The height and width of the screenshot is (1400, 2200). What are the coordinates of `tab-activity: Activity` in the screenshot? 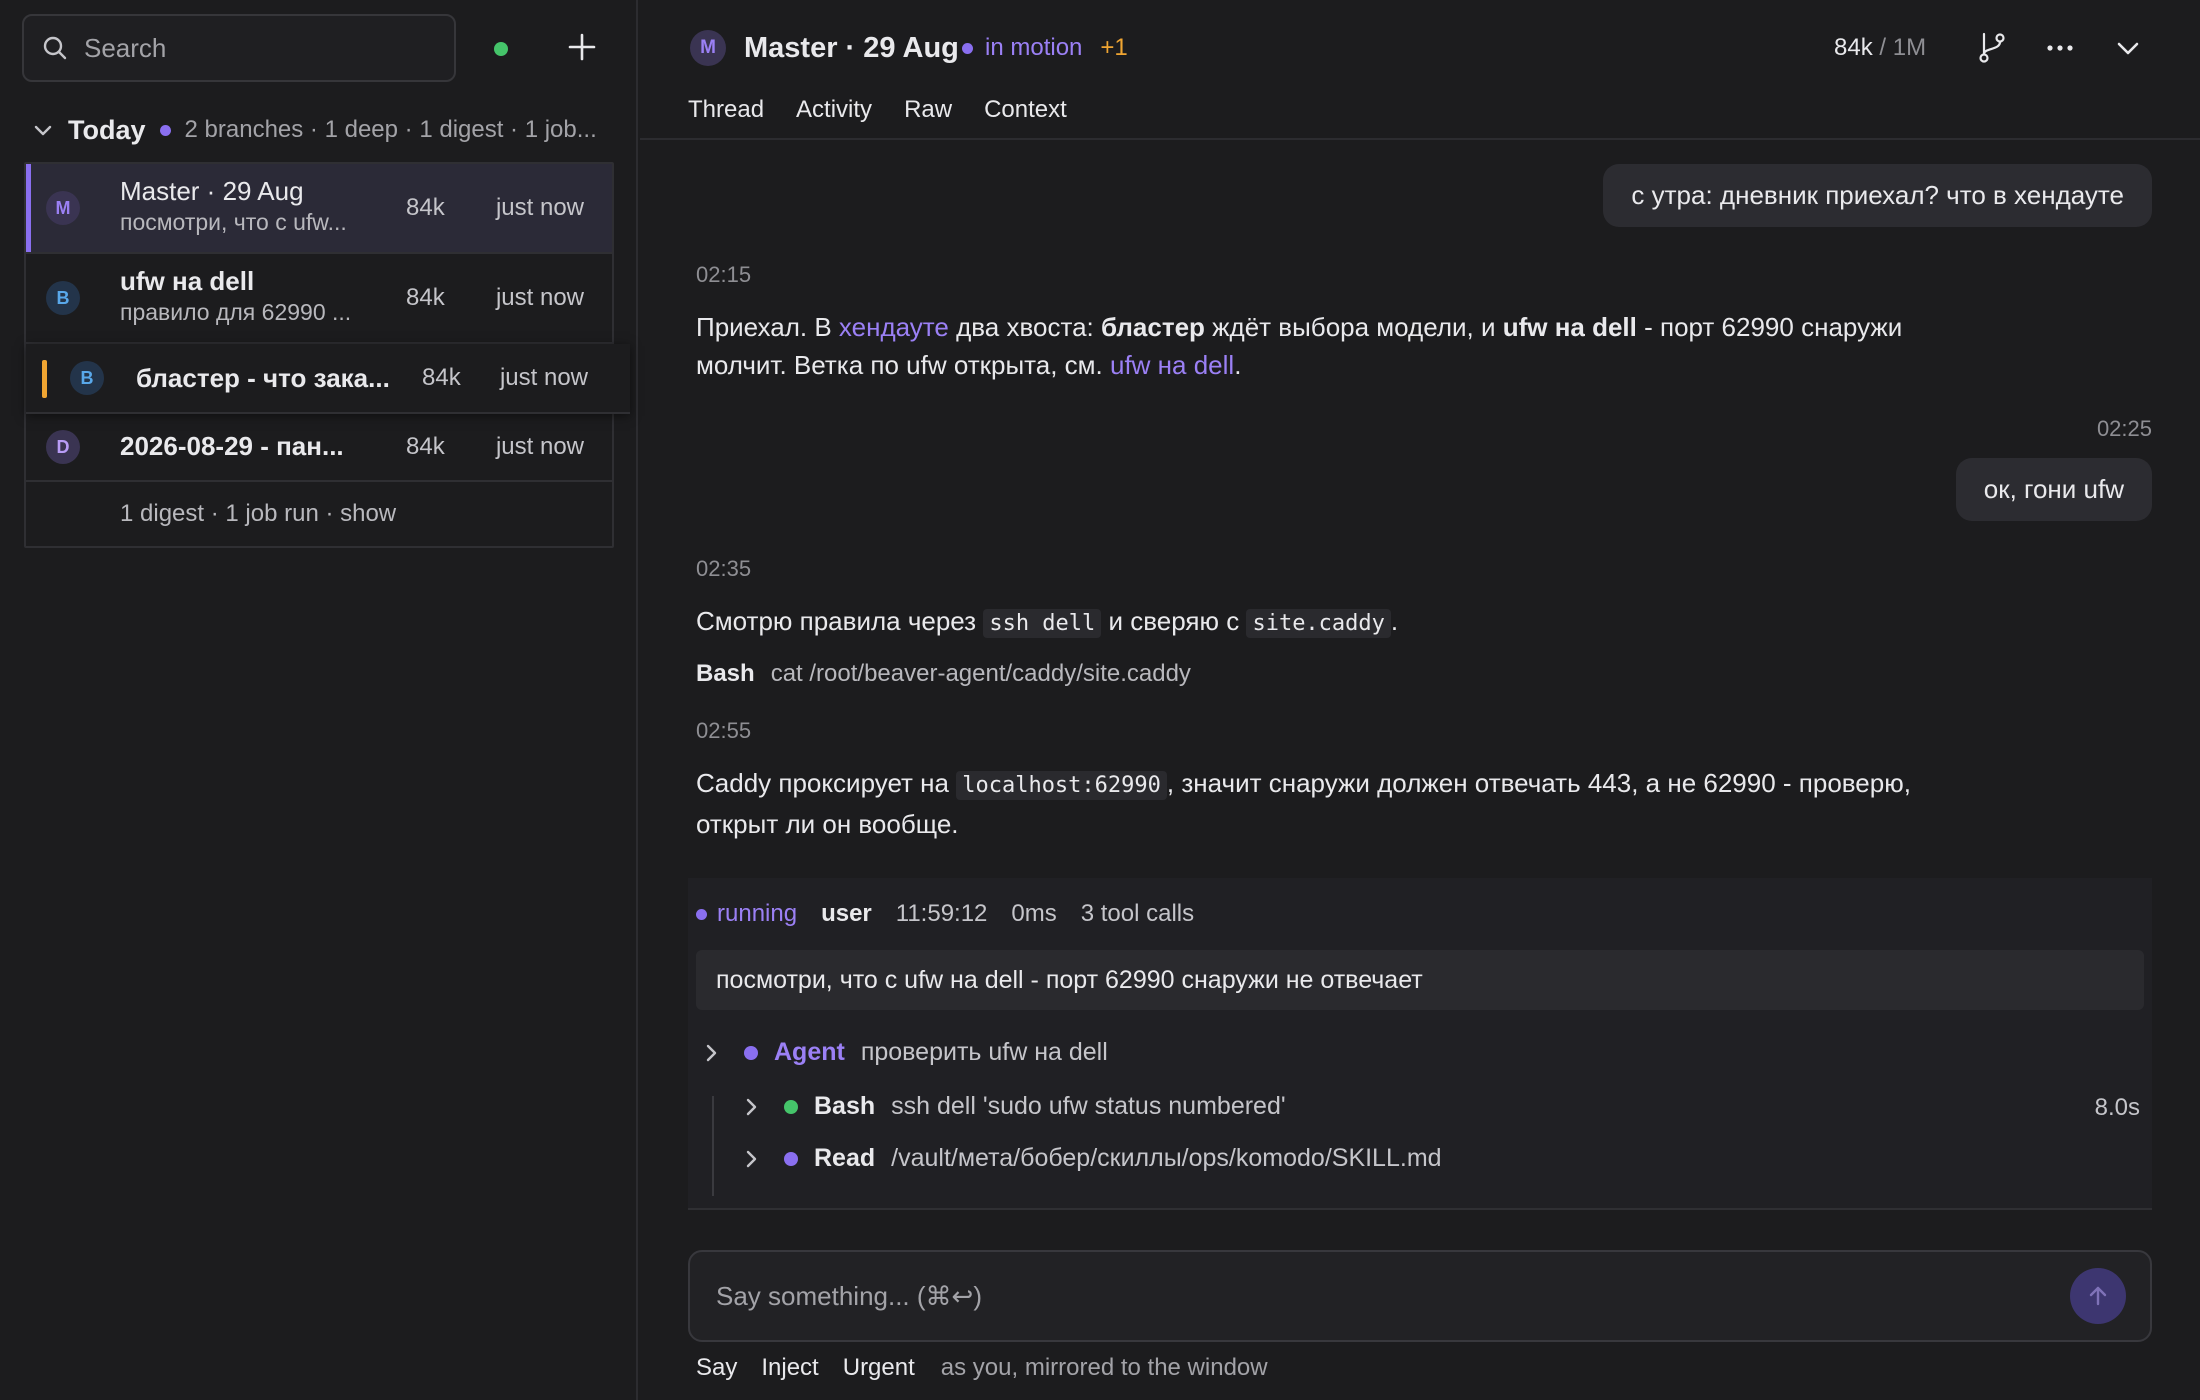 It's located at (834, 110).